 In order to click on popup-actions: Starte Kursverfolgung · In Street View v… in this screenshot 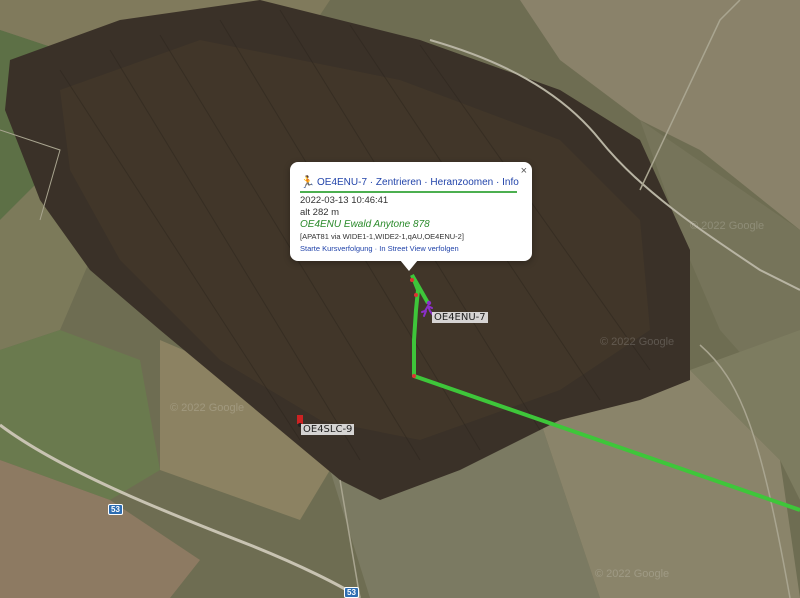, I will do `click(379, 248)`.